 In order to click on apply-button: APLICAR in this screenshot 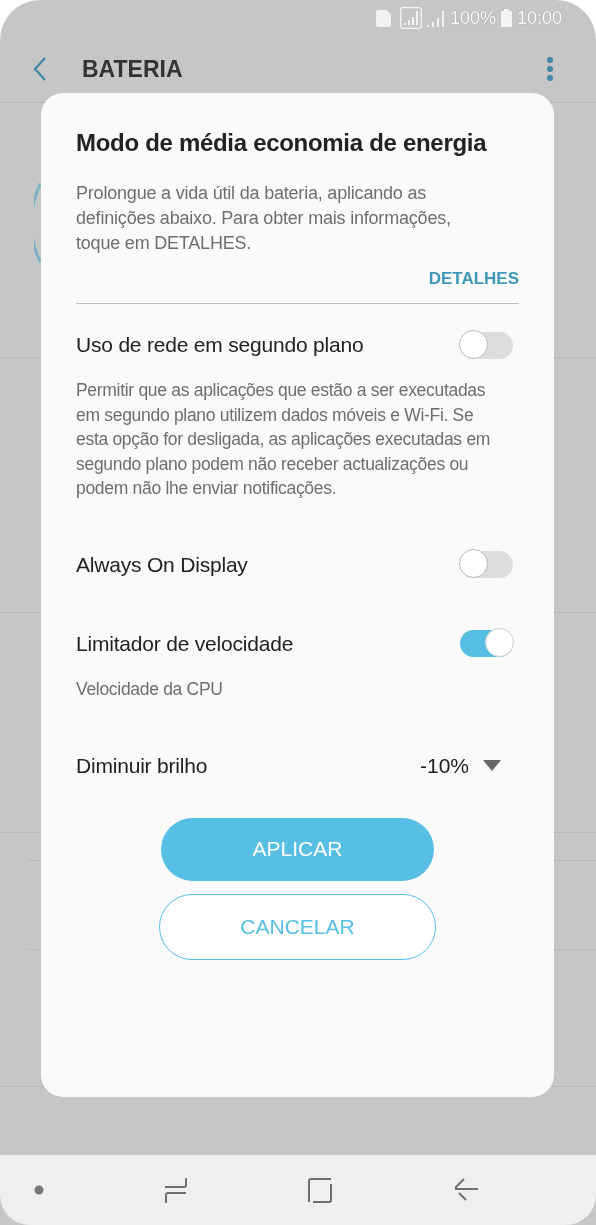, I will do `click(297, 849)`.